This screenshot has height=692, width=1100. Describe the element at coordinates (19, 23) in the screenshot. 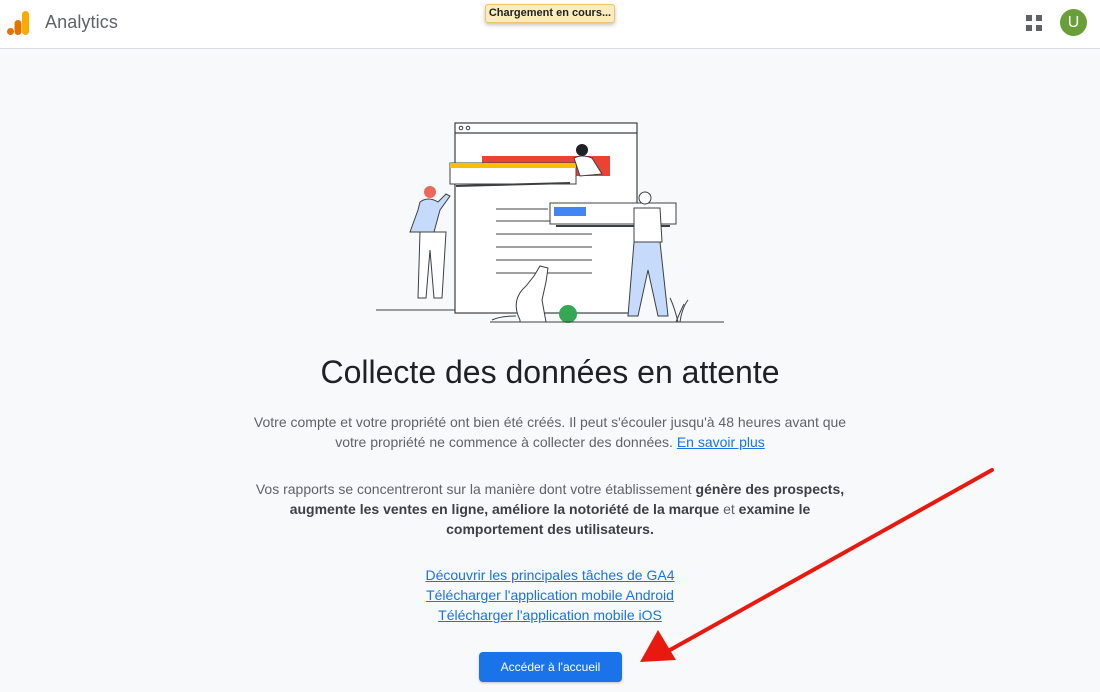

I see `analytics-logo-icon` at that location.